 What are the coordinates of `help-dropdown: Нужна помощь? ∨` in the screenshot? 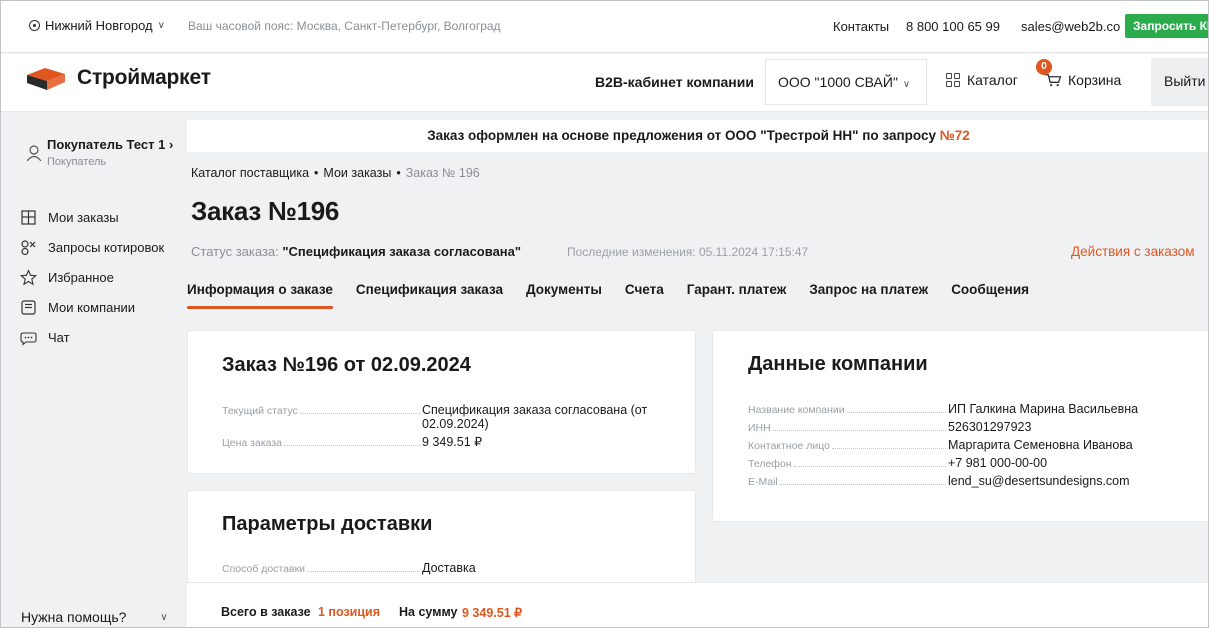 It's located at (94, 617).